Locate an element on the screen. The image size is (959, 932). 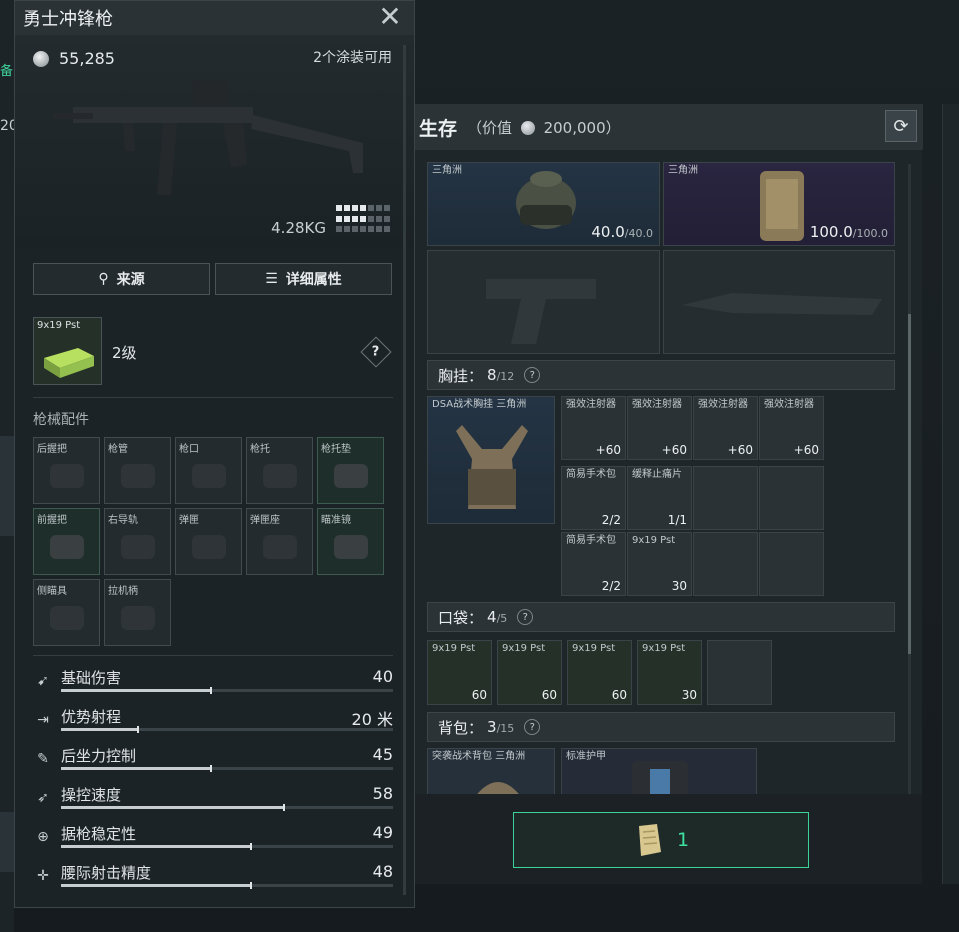
attributes-button: ☰ 详细属性 is located at coordinates (303, 279).